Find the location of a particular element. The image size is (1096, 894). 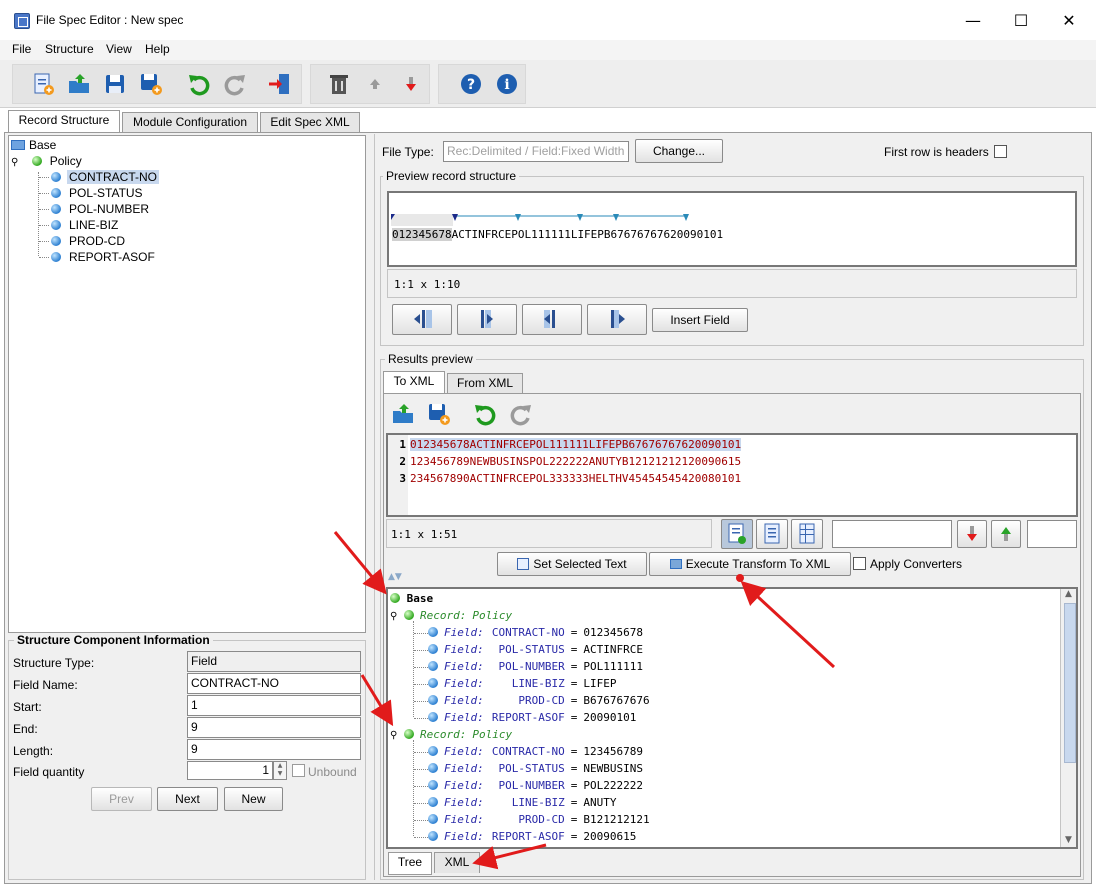

xml-field: Field: LINE-BIZ = LIFEP is located at coordinates (515, 683).